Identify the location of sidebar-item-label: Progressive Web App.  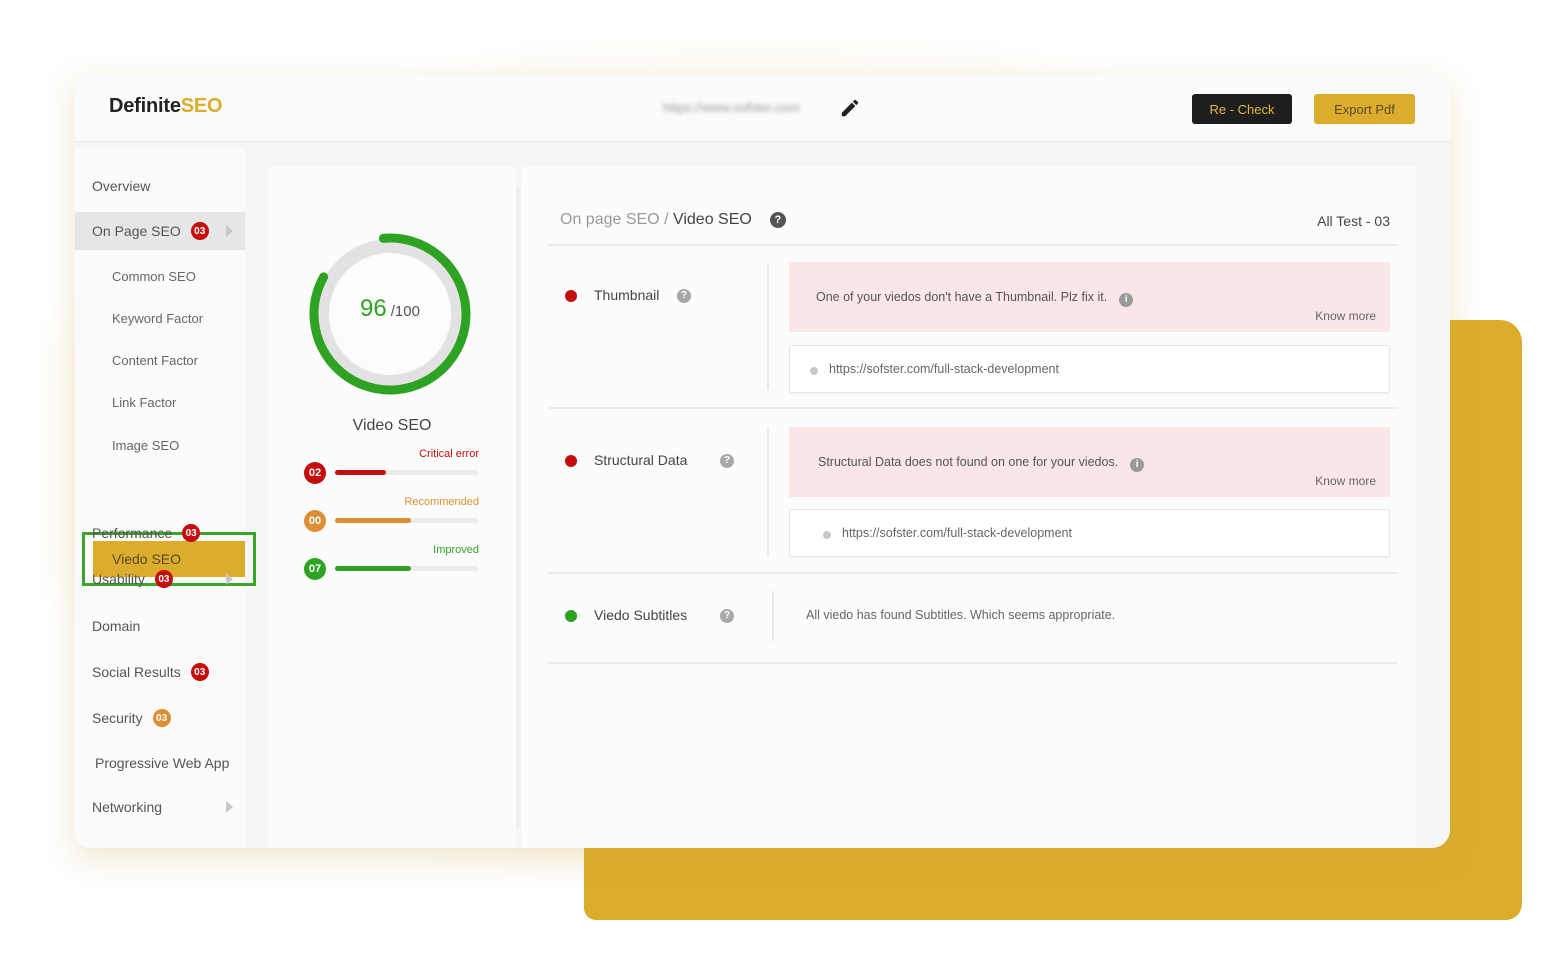
(162, 763).